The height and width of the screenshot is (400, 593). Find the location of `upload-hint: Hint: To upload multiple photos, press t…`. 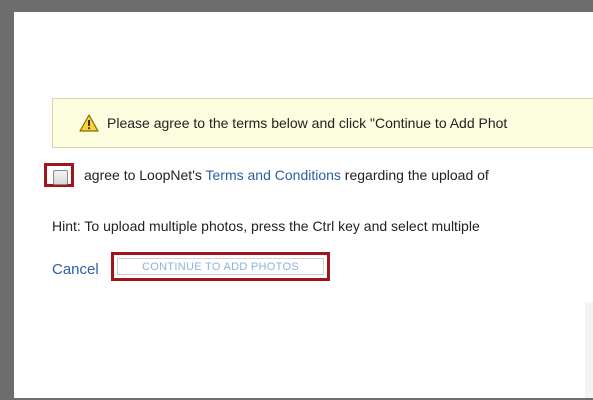

upload-hint: Hint: To upload multiple photos, press t… is located at coordinates (266, 226).